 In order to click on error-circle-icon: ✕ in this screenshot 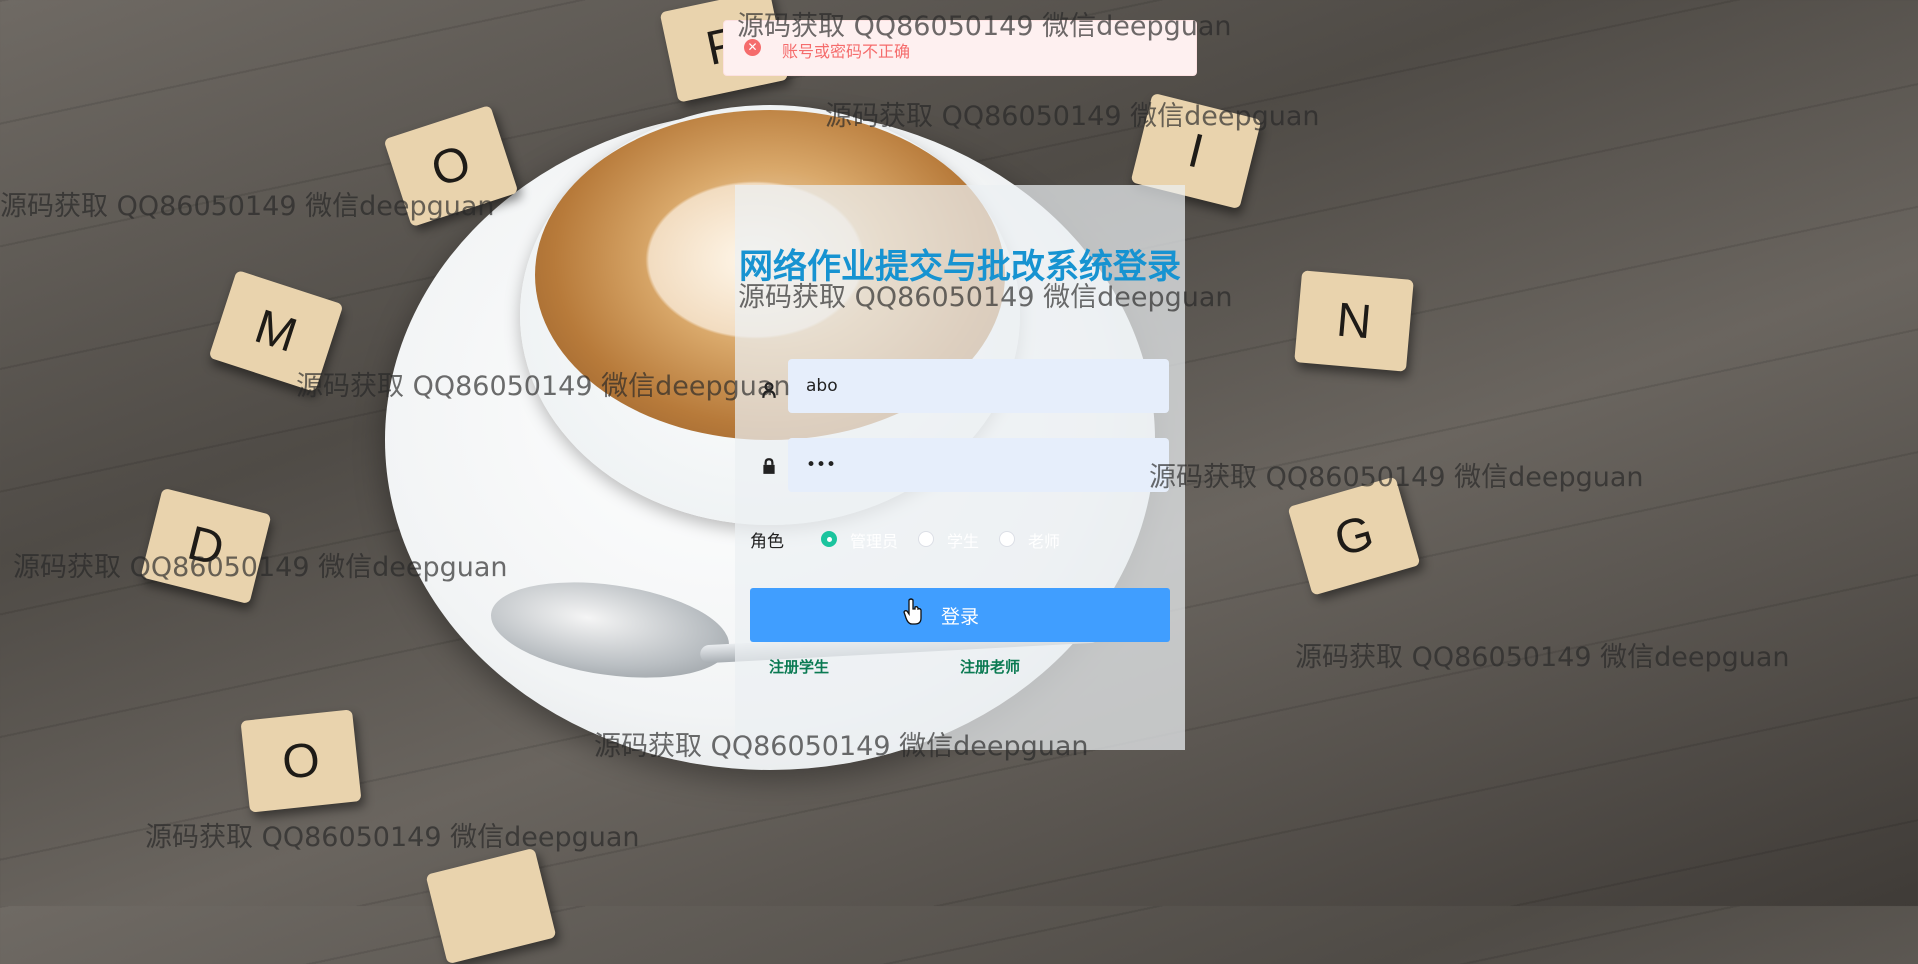, I will do `click(752, 47)`.